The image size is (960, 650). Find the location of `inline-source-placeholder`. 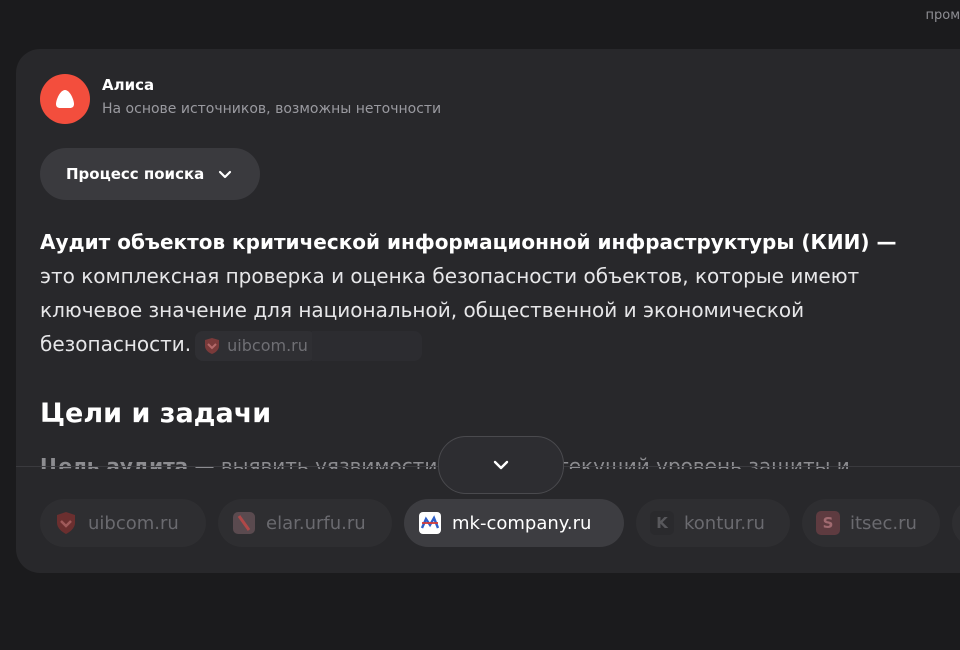

inline-source-placeholder is located at coordinates (366, 345).